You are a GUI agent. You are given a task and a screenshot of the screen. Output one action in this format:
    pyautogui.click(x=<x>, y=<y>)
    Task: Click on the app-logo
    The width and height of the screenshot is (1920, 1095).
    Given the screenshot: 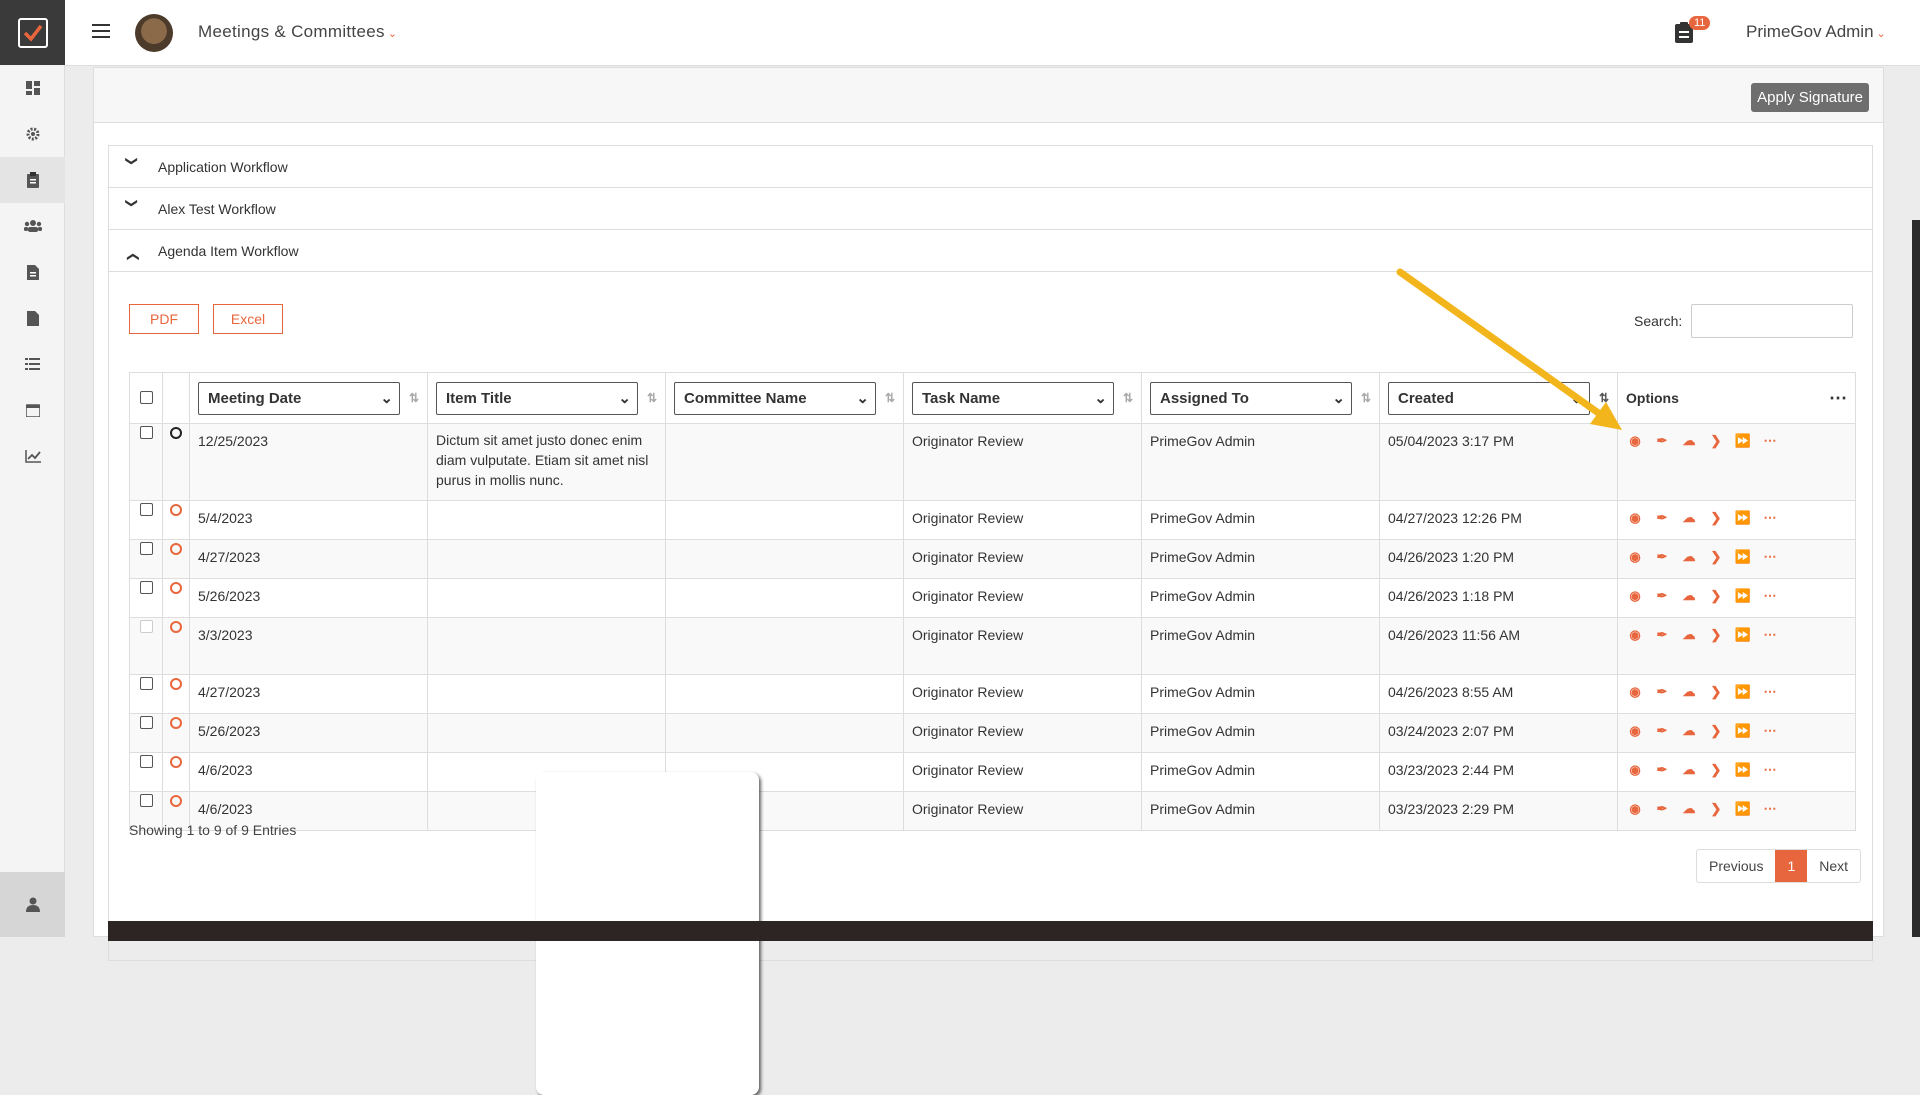 What is the action you would take?
    pyautogui.click(x=32, y=32)
    